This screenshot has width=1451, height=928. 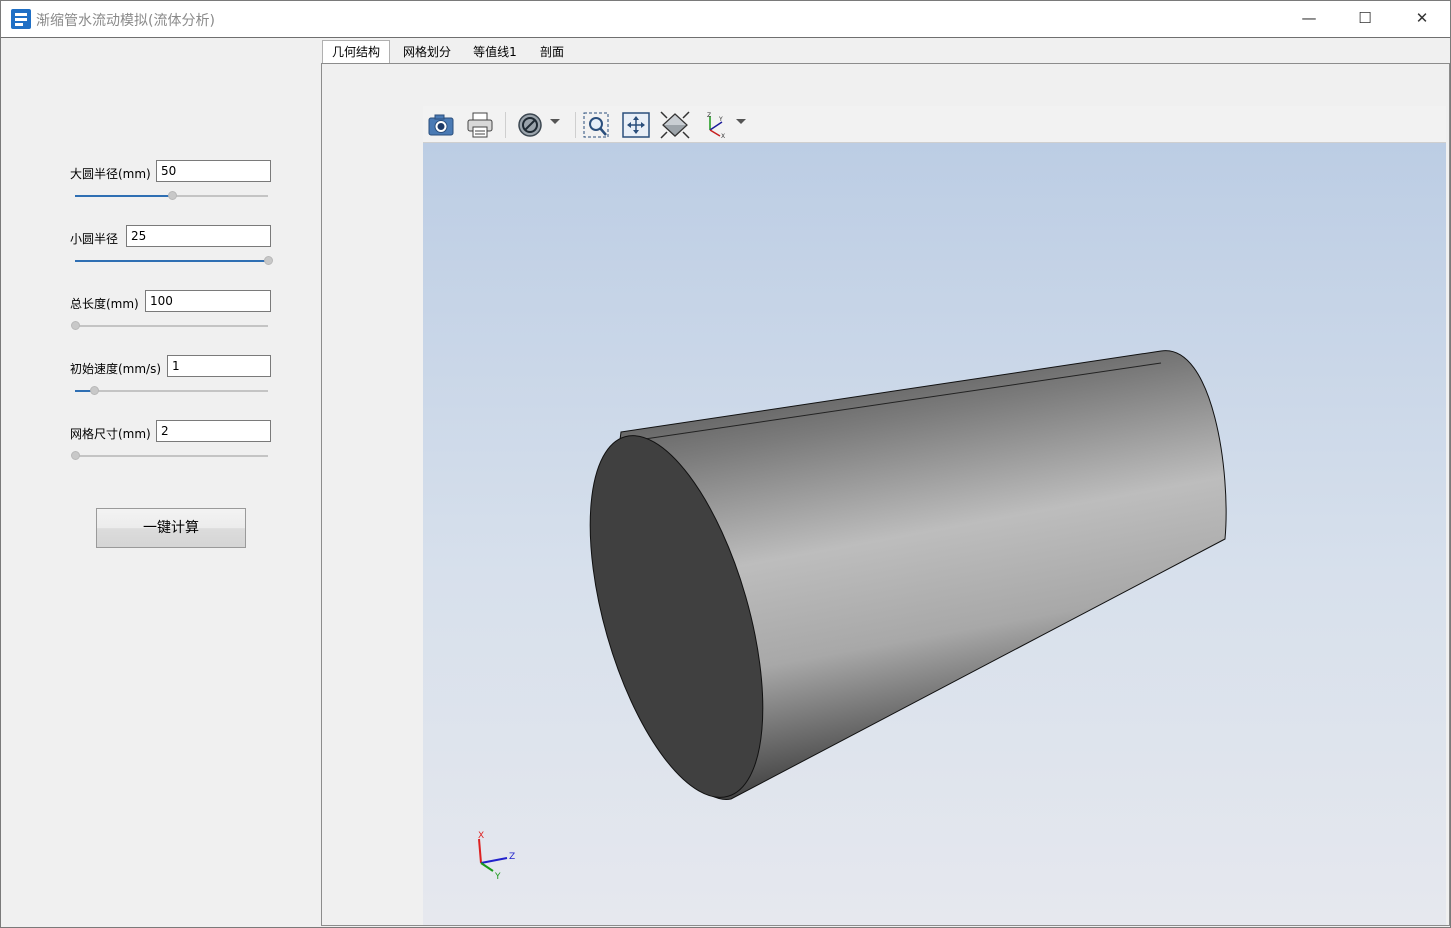 What do you see at coordinates (720, 119) in the screenshot?
I see `svg-text: Y` at bounding box center [720, 119].